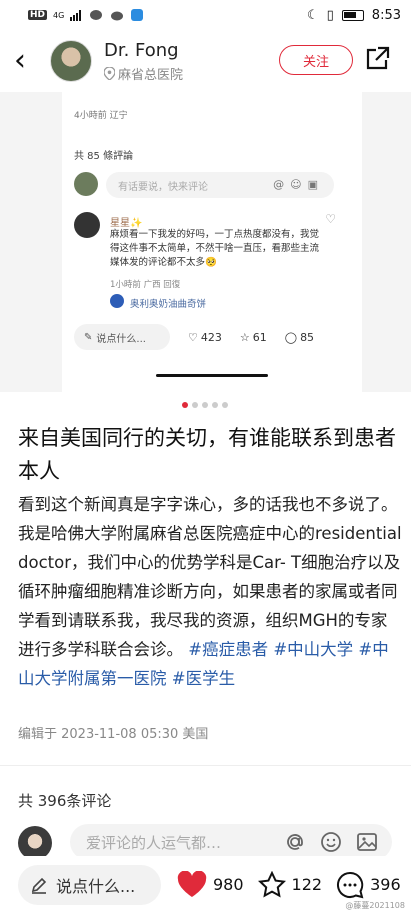 The width and height of the screenshot is (411, 913). I want to click on img-comment-input-row: 有话要说，快来评论 @☺▣, so click(204, 185).